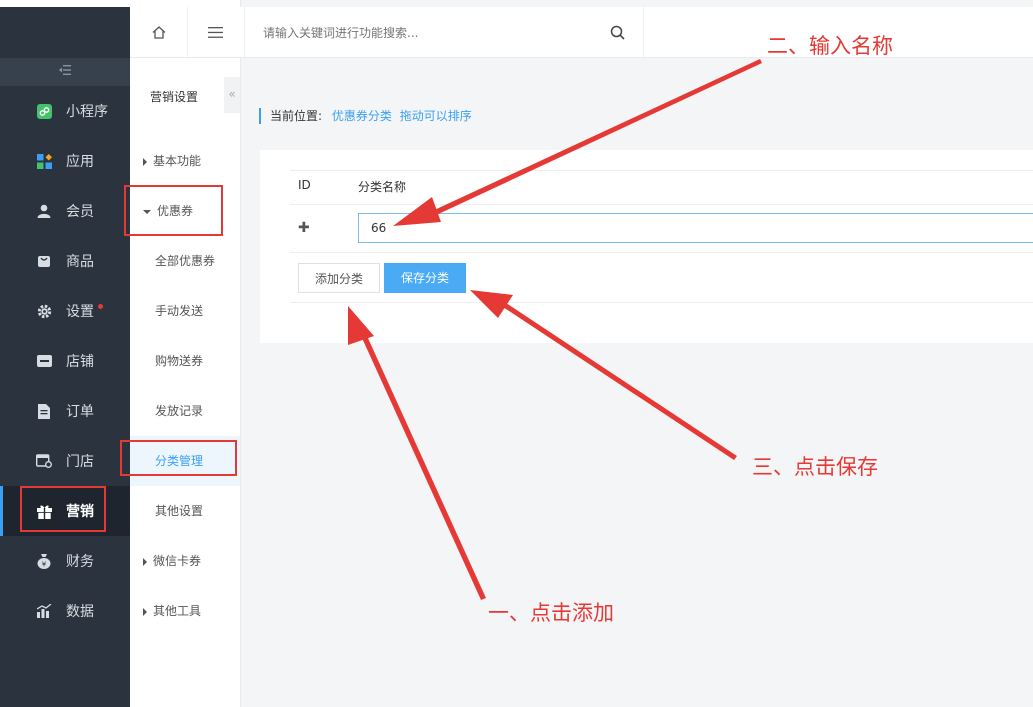  I want to click on annotation-step-2: 二、输入名称, so click(830, 46).